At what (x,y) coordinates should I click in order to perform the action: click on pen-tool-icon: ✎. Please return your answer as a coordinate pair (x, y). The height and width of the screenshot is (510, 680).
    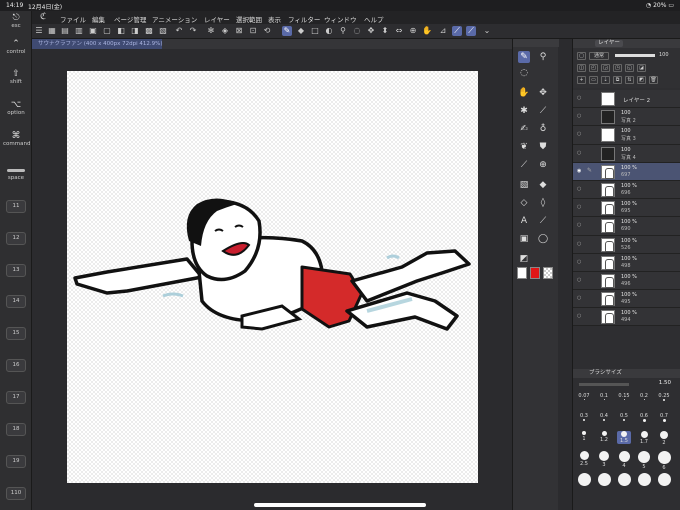
    Looking at the image, I should click on (287, 31).